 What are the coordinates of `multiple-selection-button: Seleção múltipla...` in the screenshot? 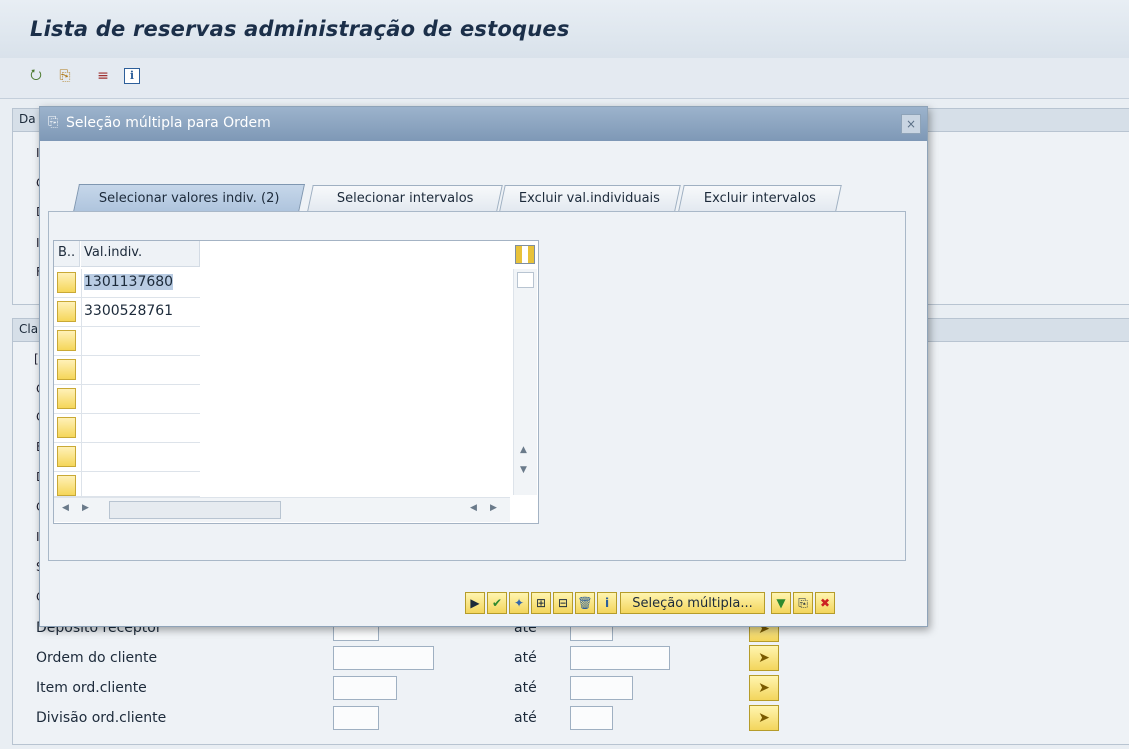 It's located at (692, 603).